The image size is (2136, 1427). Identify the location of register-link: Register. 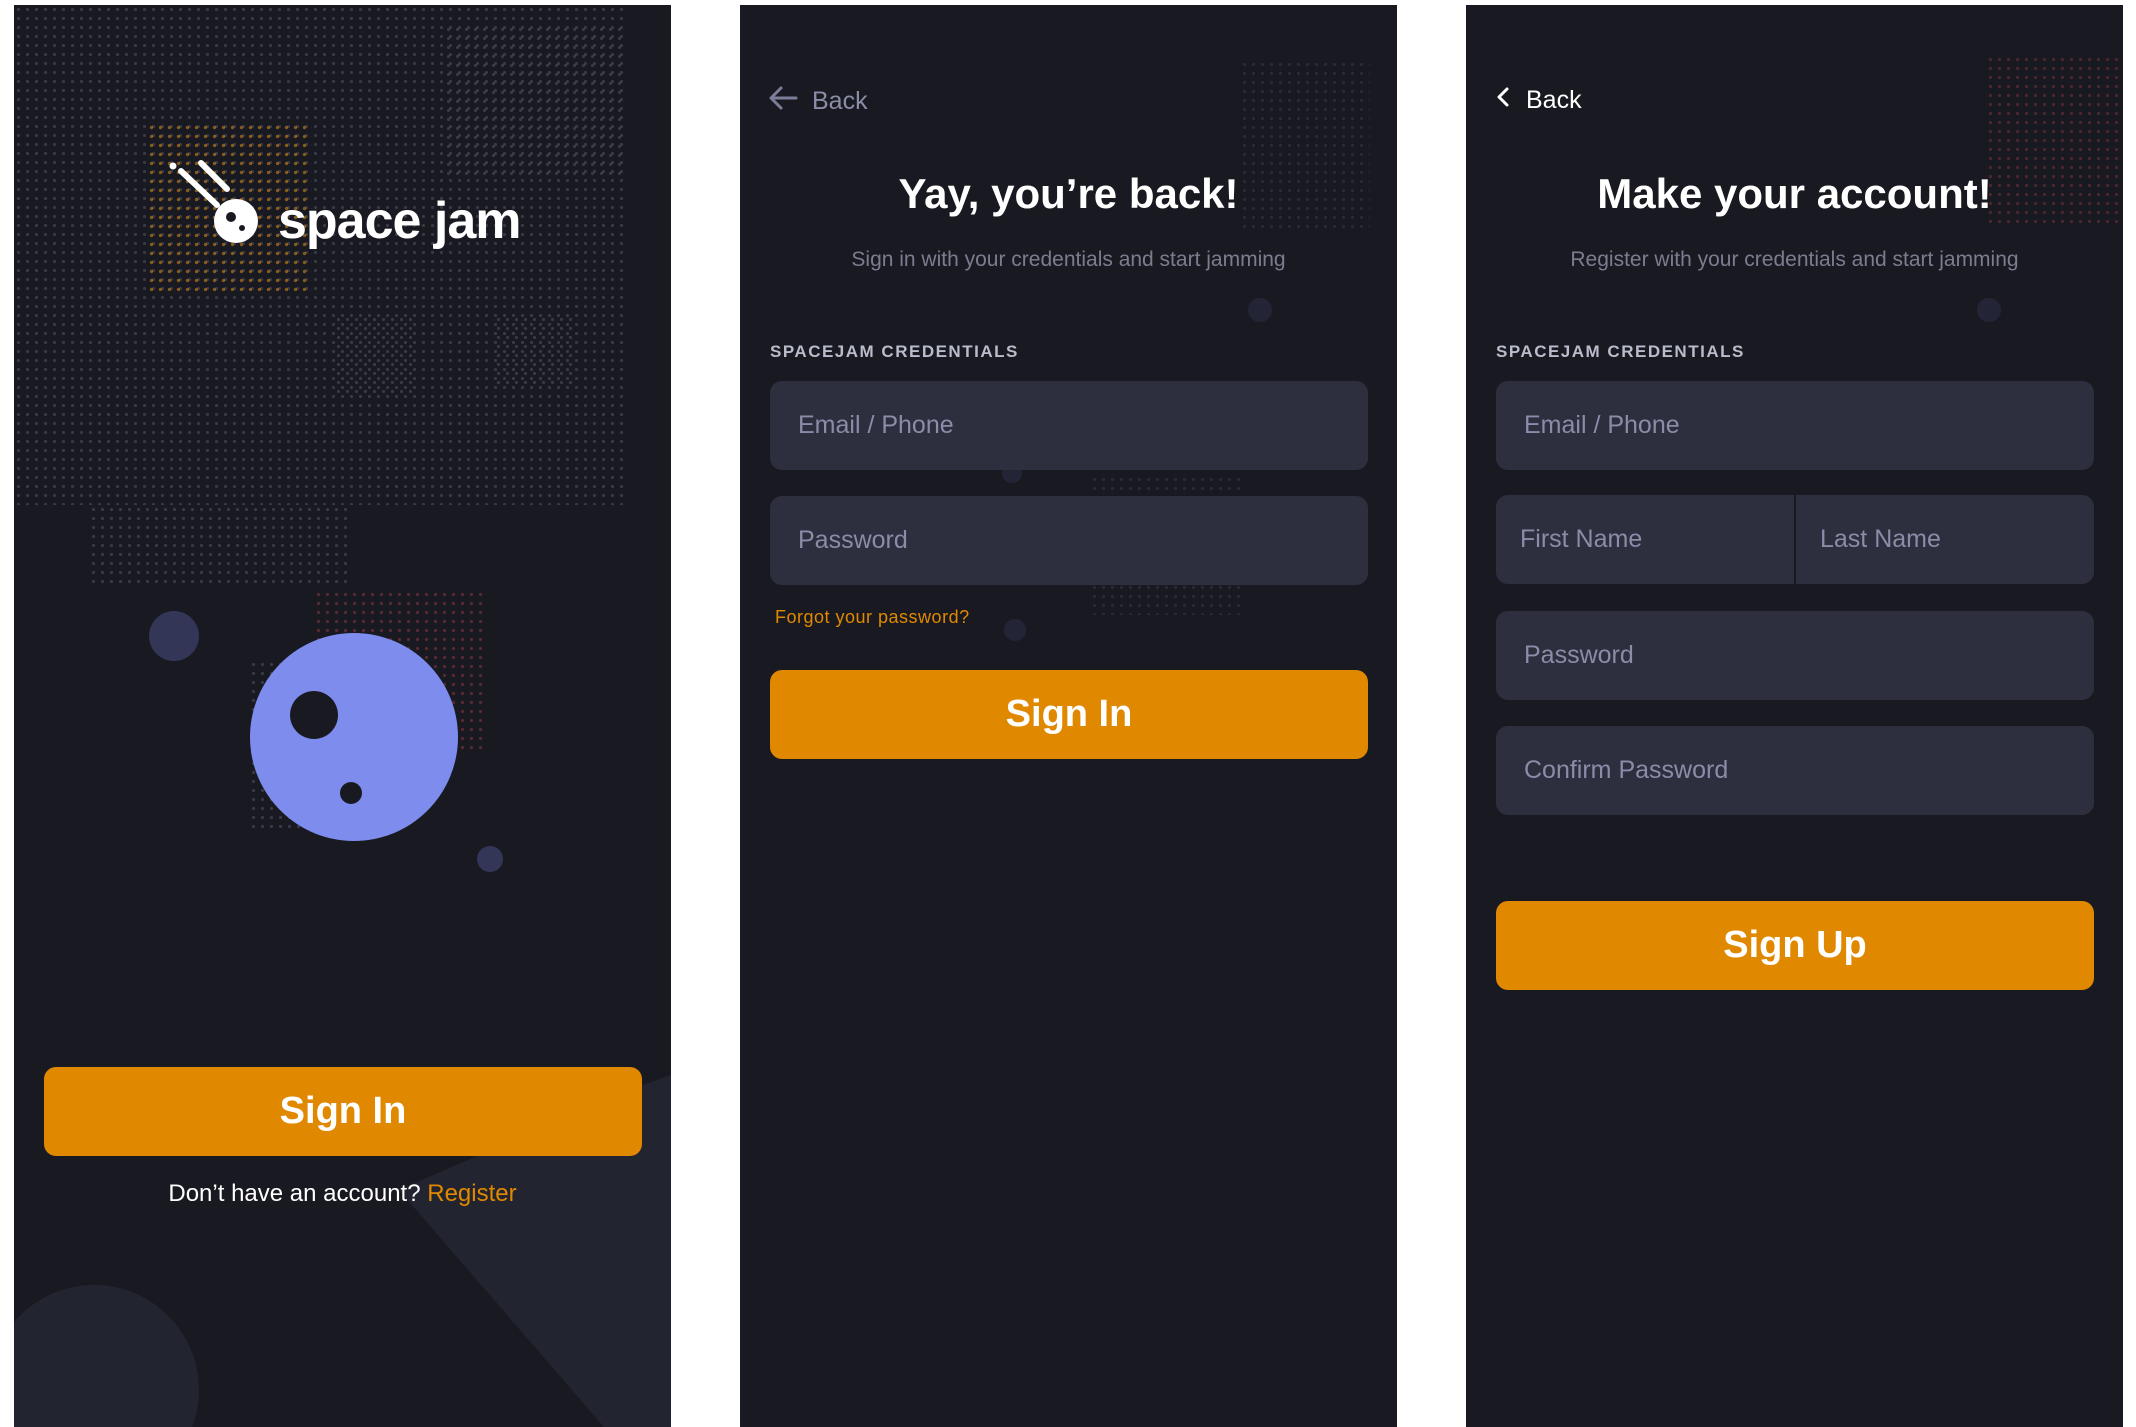
(471, 1193).